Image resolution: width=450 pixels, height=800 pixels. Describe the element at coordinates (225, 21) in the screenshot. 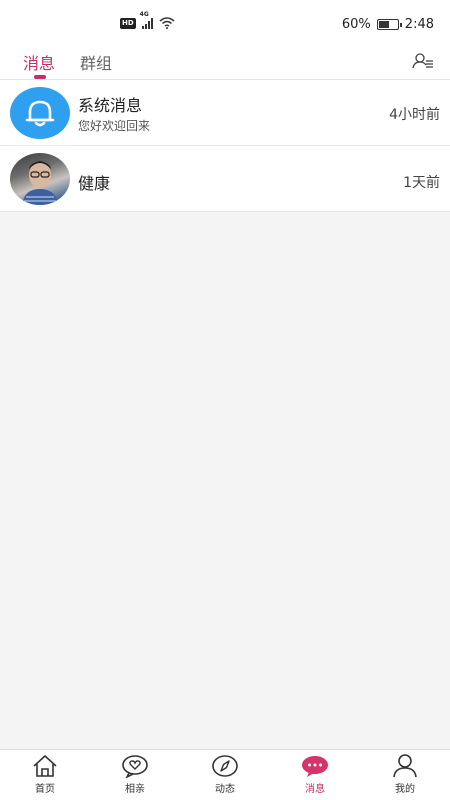

I see `status-bar: HD 4G 60% 2:48` at that location.